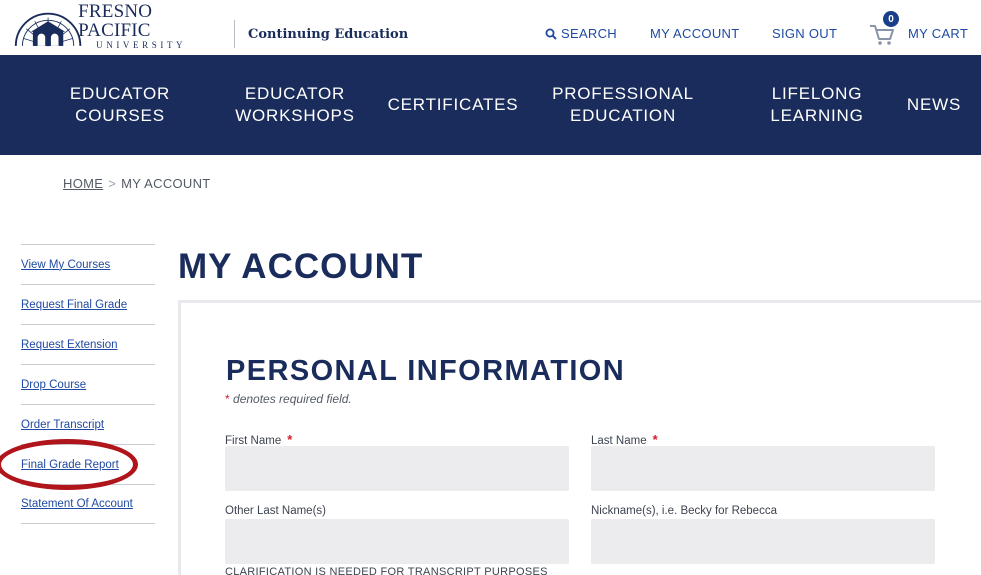 The width and height of the screenshot is (981, 575). What do you see at coordinates (141, 45) in the screenshot?
I see `logo-subtitle: UNIVERSITY` at bounding box center [141, 45].